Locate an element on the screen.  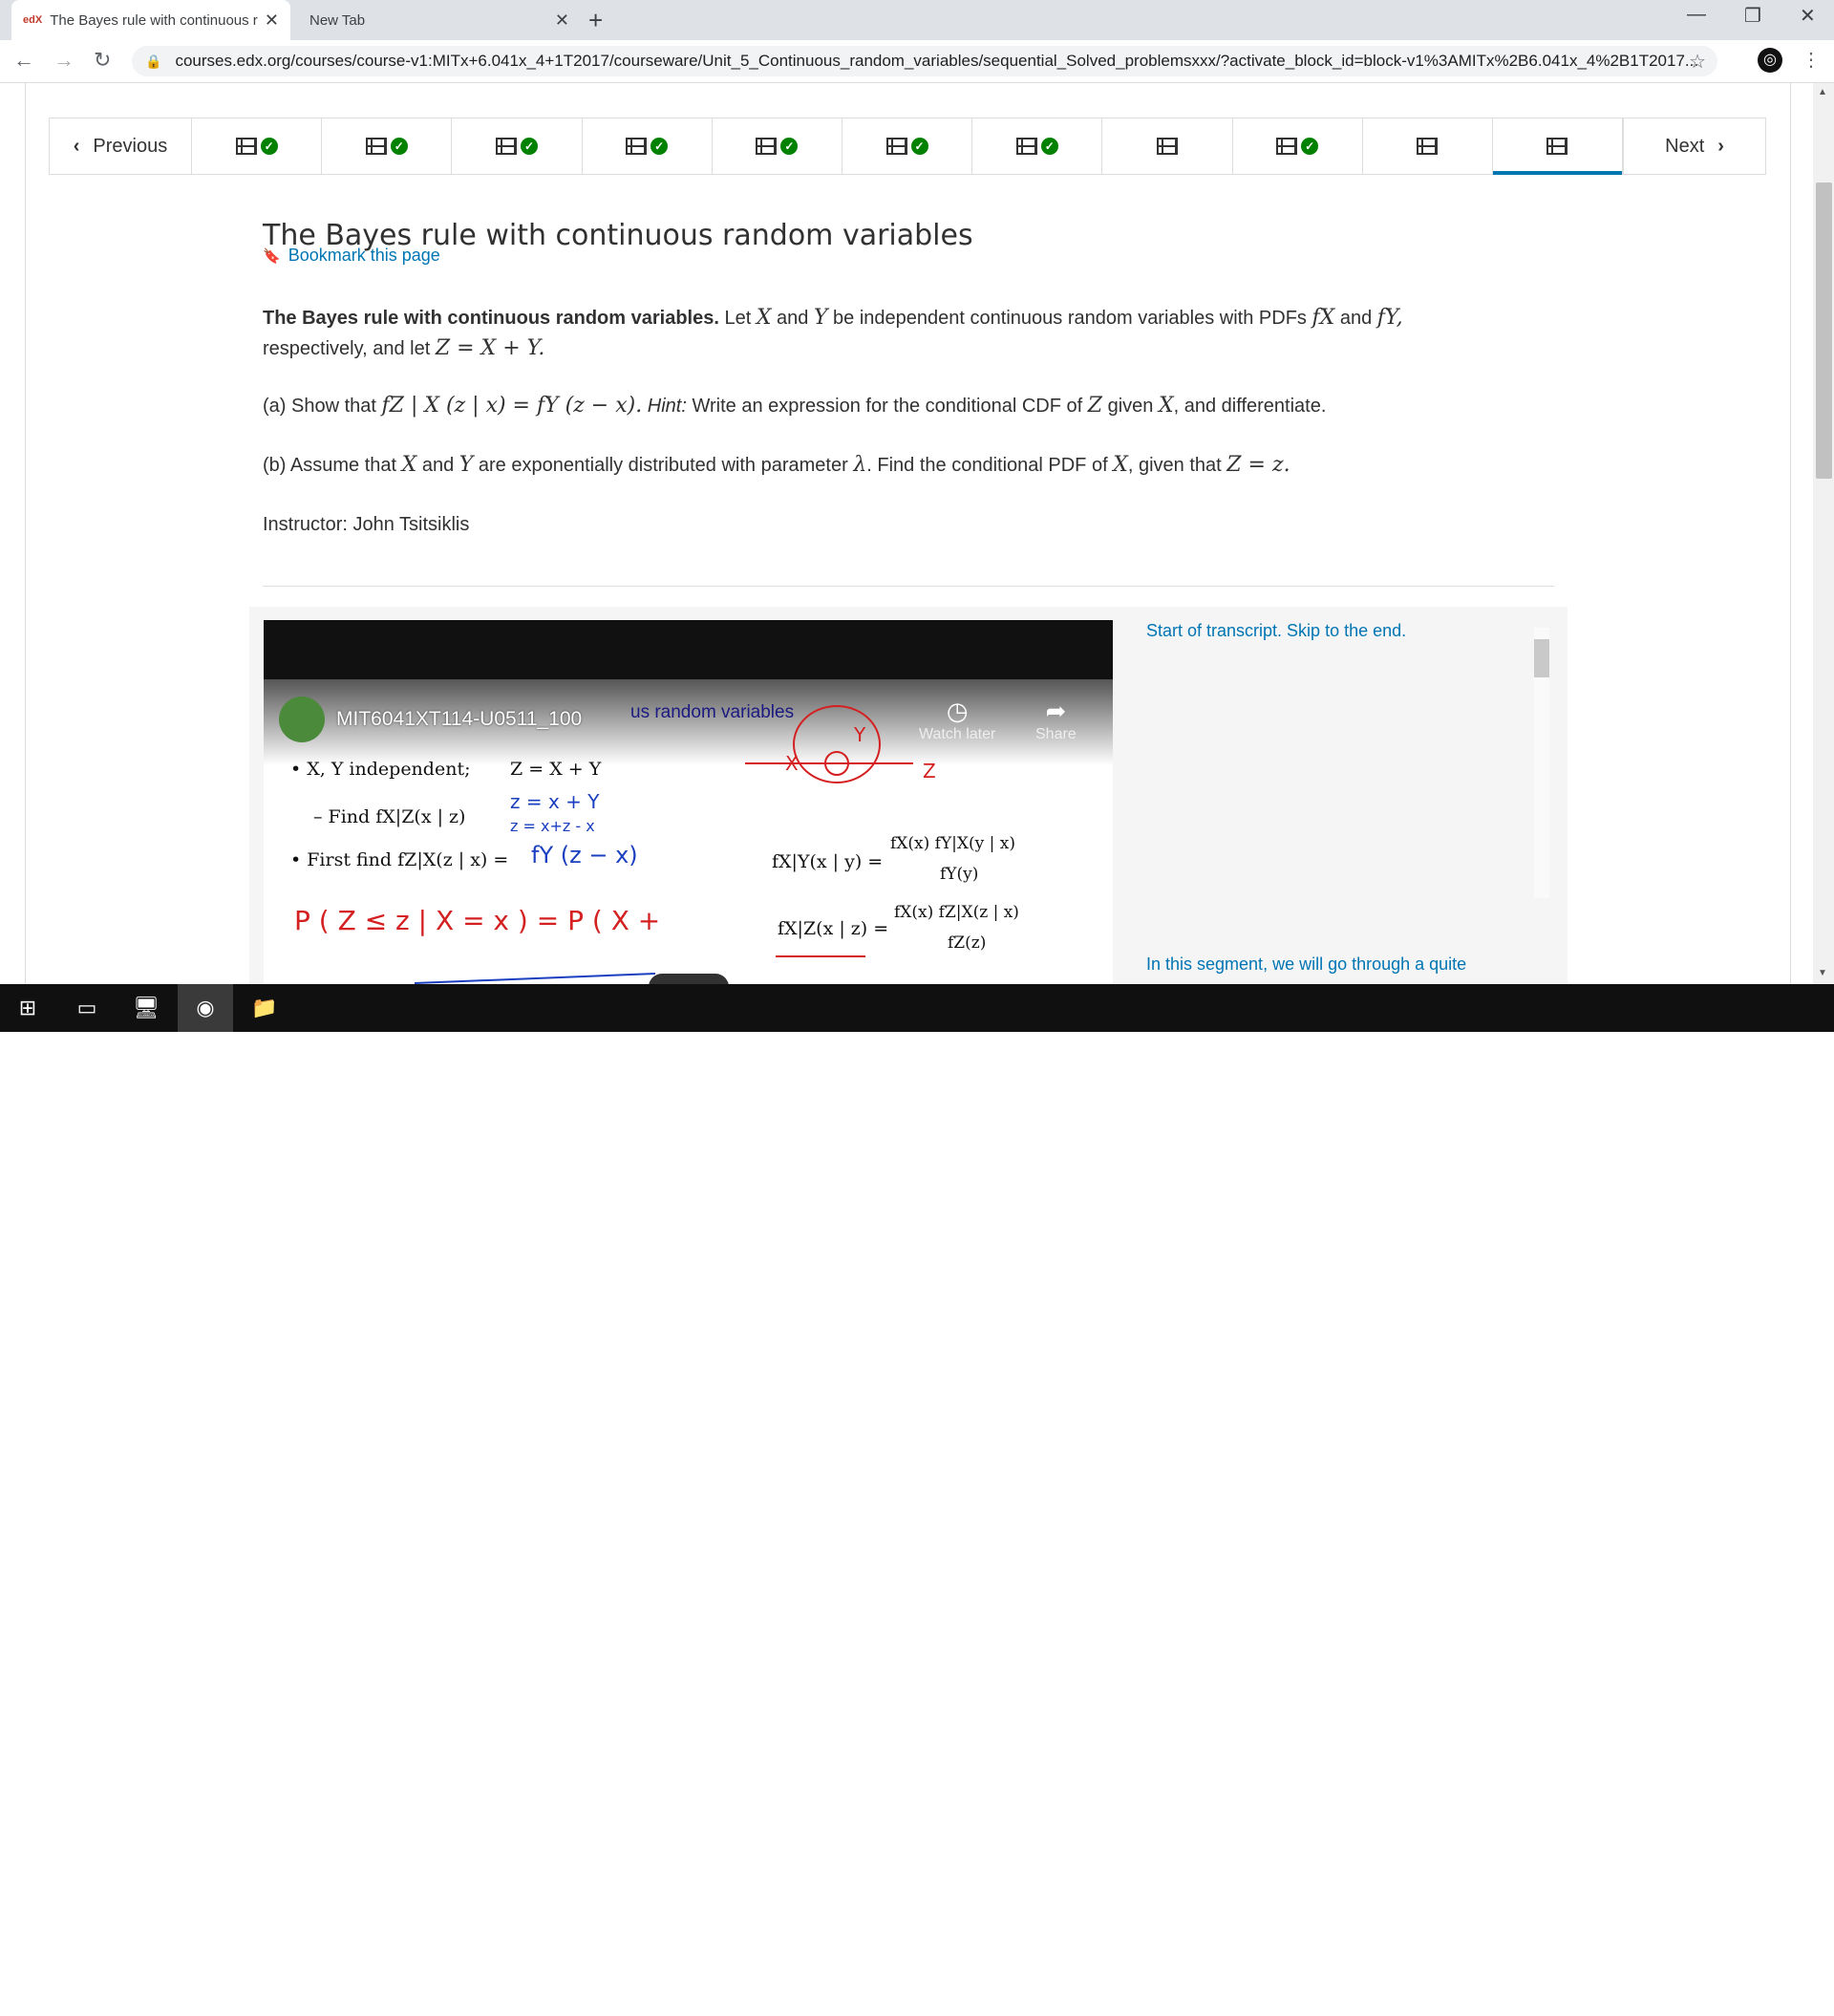
bookmark-button: 🔖 Bookmark this page is located at coordinates (352, 256).